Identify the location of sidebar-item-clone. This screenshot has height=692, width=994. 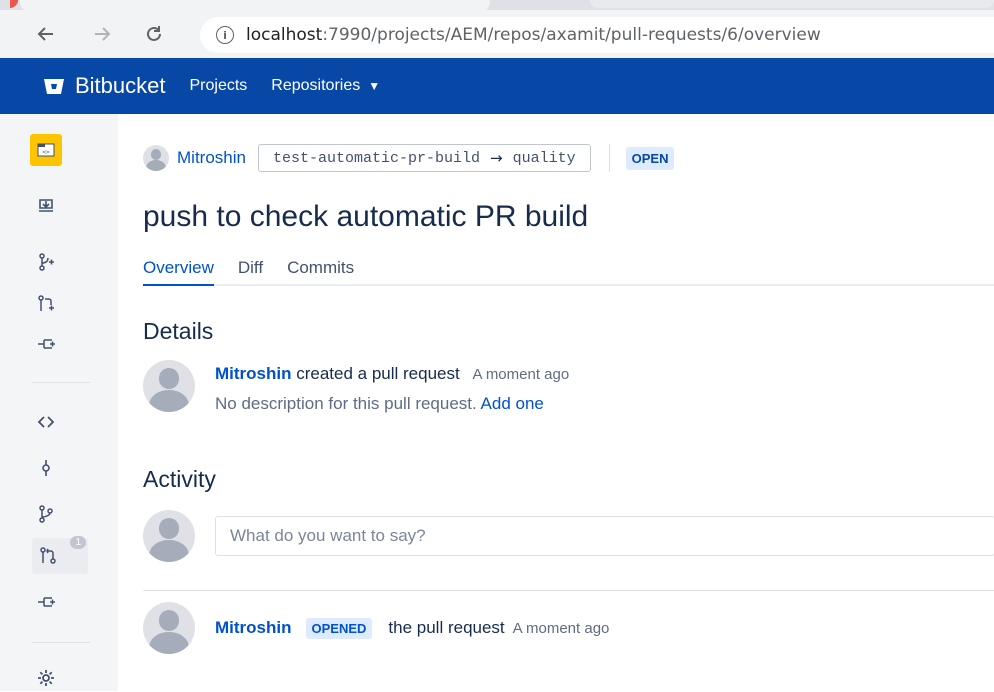
(46, 206).